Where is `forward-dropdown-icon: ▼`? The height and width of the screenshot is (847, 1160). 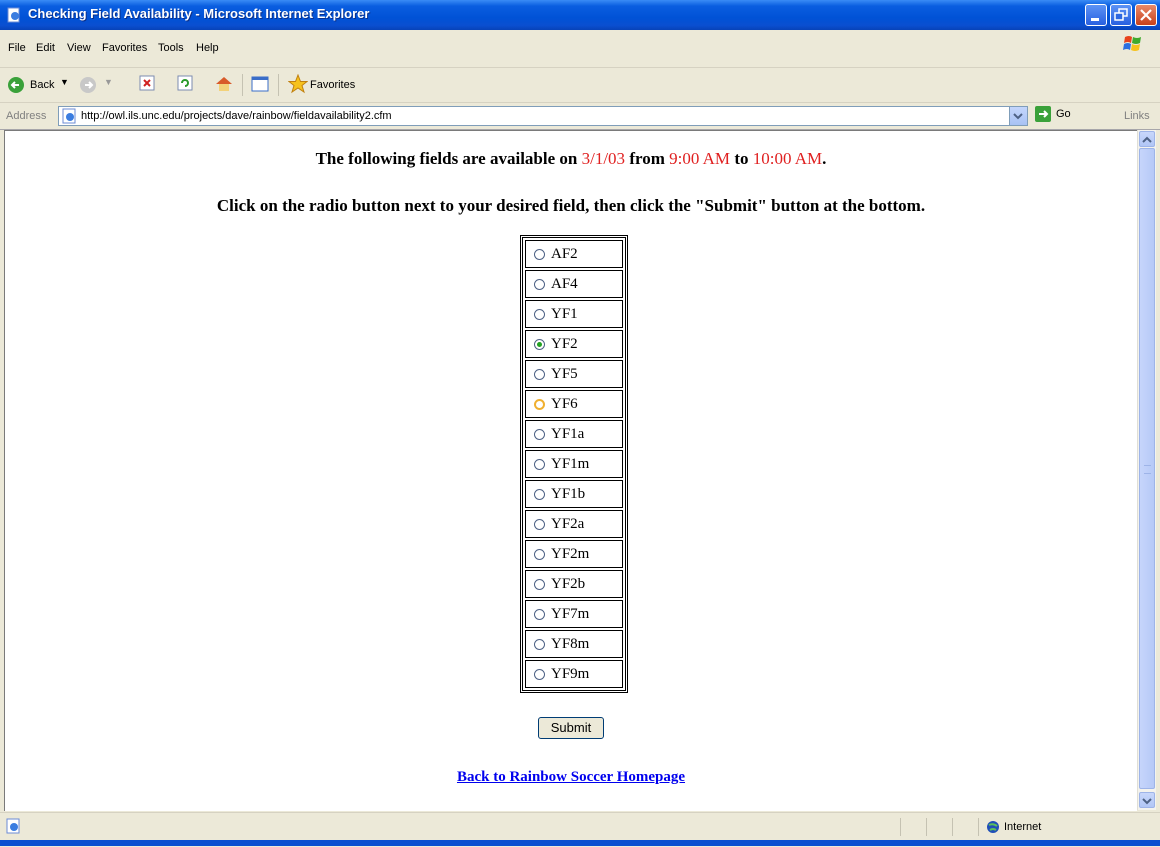
forward-dropdown-icon: ▼ is located at coordinates (108, 82).